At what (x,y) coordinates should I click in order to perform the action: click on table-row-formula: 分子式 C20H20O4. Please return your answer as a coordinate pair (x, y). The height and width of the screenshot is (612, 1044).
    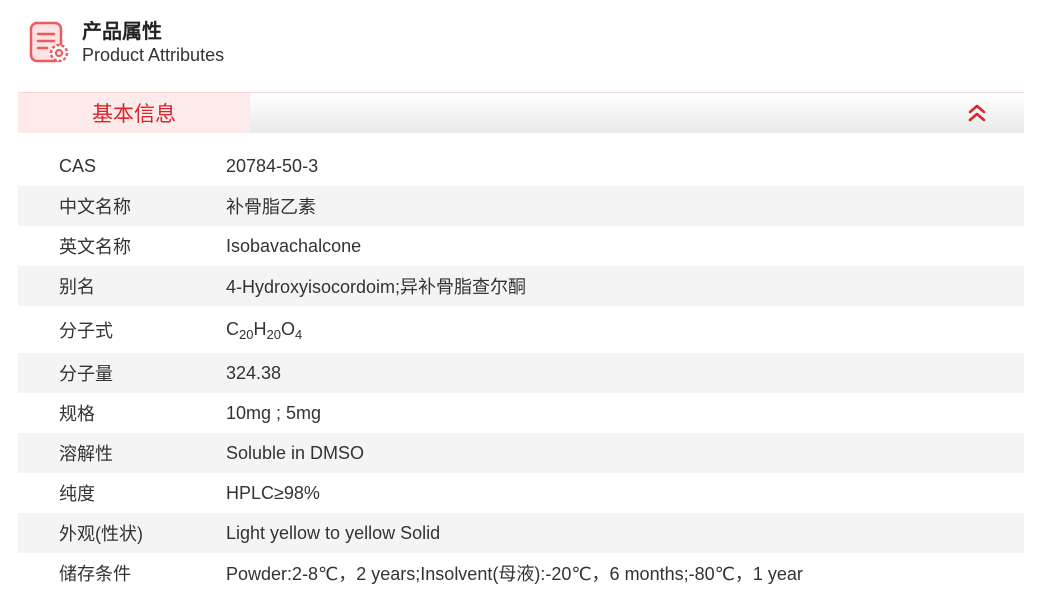
    Looking at the image, I should click on (521, 329).